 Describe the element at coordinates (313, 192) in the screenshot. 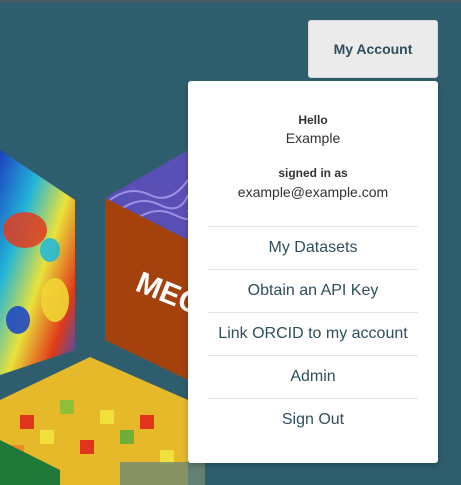

I see `user-email: example@example.com` at that location.